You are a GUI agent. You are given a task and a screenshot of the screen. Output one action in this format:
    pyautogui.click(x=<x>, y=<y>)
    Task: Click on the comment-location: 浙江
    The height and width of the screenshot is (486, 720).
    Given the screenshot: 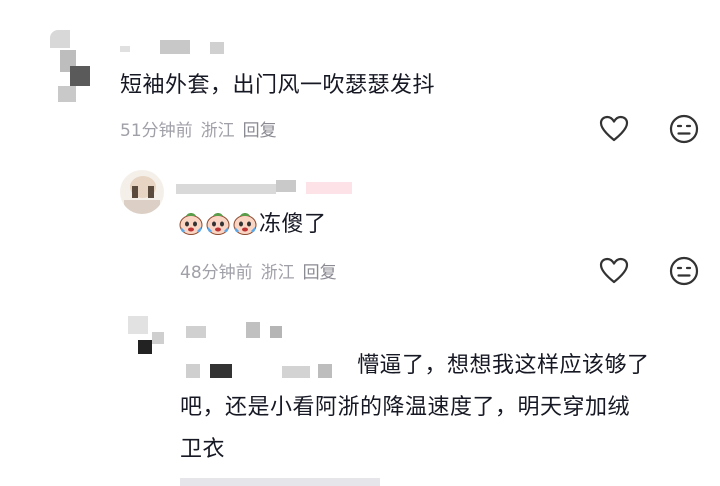 What is the action you would take?
    pyautogui.click(x=217, y=131)
    